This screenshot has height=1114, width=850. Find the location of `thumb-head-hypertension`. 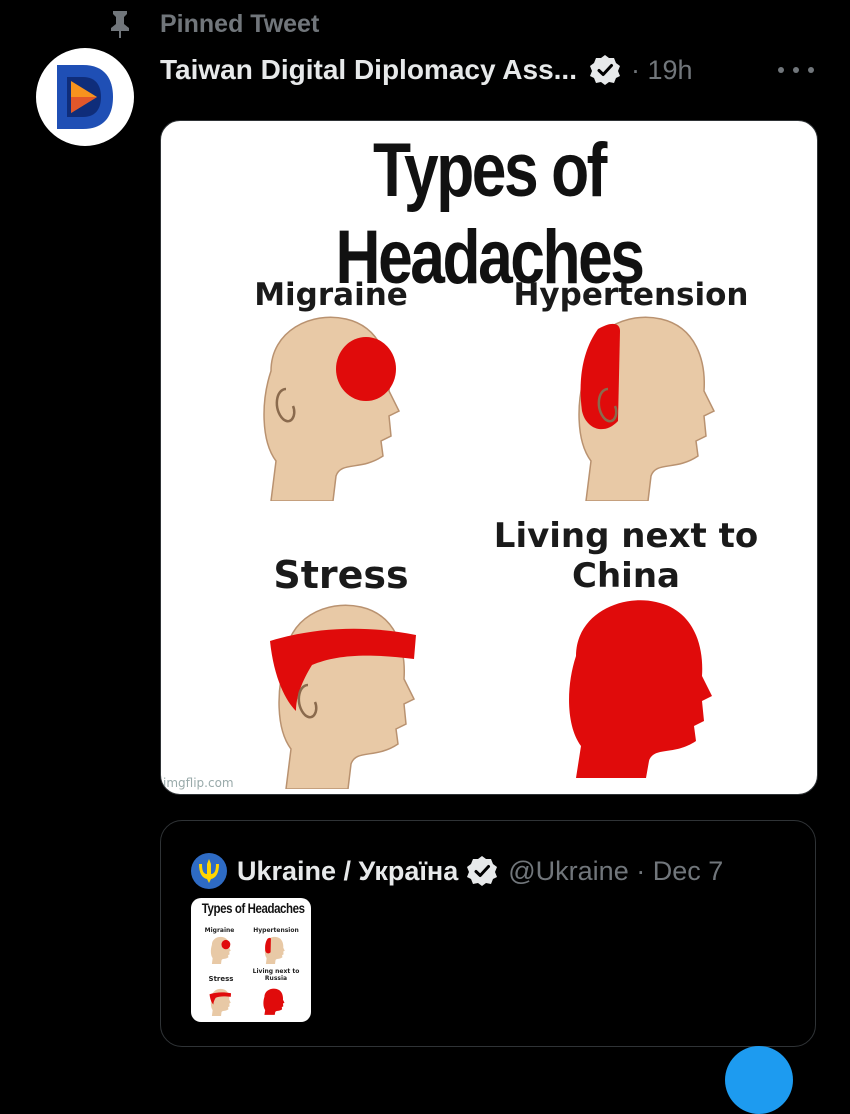

thumb-head-hypertension is located at coordinates (274, 950).